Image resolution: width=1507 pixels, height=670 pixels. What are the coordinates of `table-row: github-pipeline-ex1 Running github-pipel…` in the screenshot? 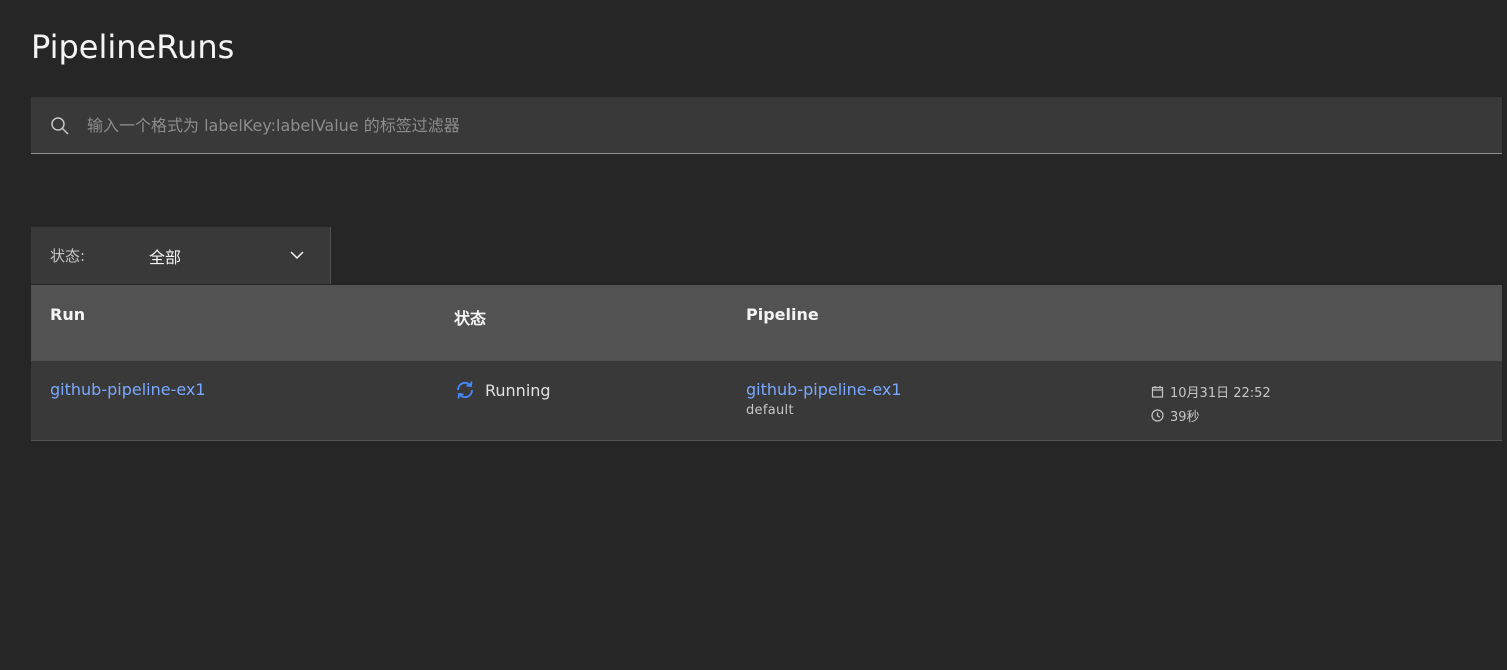 It's located at (766, 401).